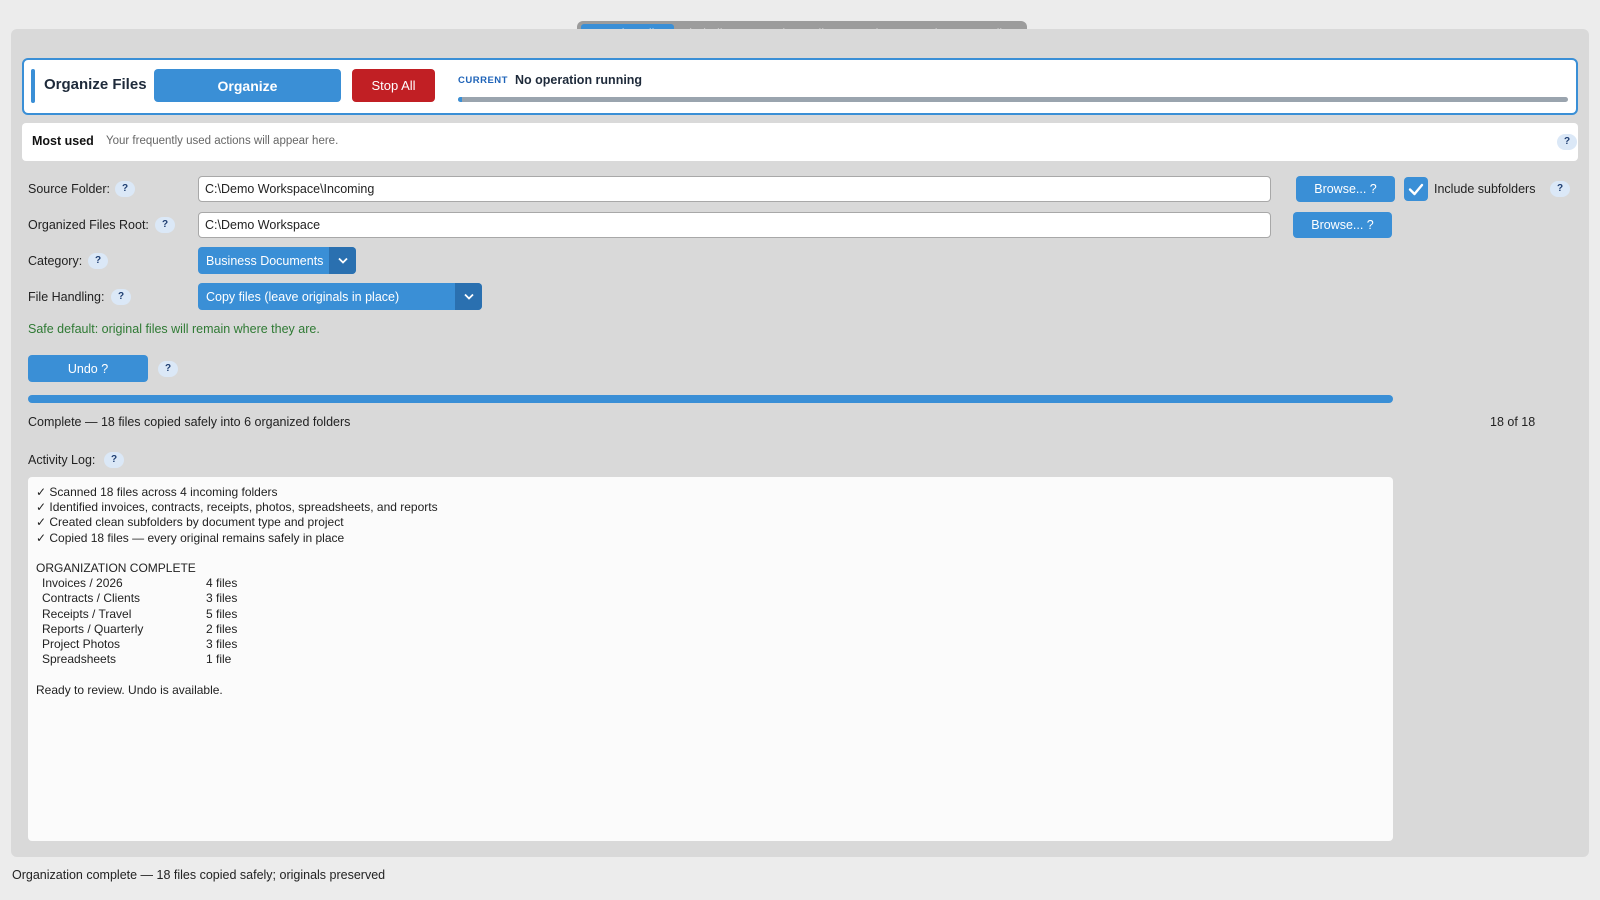 This screenshot has width=1600, height=900. I want to click on category-select: Business Documents, so click(277, 260).